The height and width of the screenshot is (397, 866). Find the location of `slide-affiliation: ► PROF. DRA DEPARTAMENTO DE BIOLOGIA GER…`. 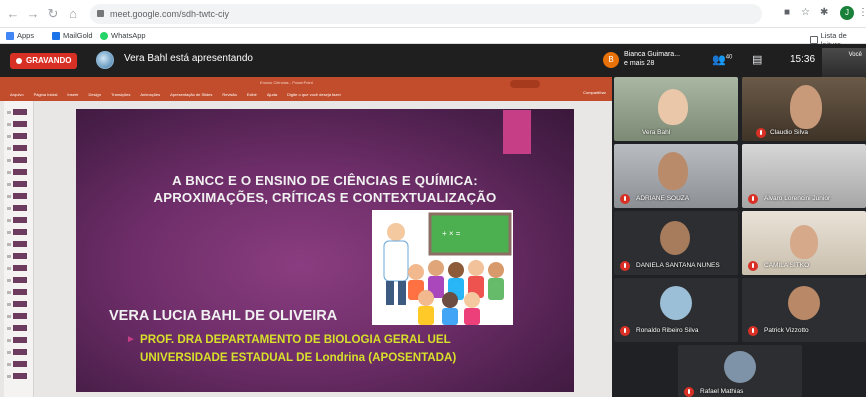

slide-affiliation: ► PROF. DRA DEPARTAMENTO DE BIOLOGIA GER… is located at coordinates (291, 348).